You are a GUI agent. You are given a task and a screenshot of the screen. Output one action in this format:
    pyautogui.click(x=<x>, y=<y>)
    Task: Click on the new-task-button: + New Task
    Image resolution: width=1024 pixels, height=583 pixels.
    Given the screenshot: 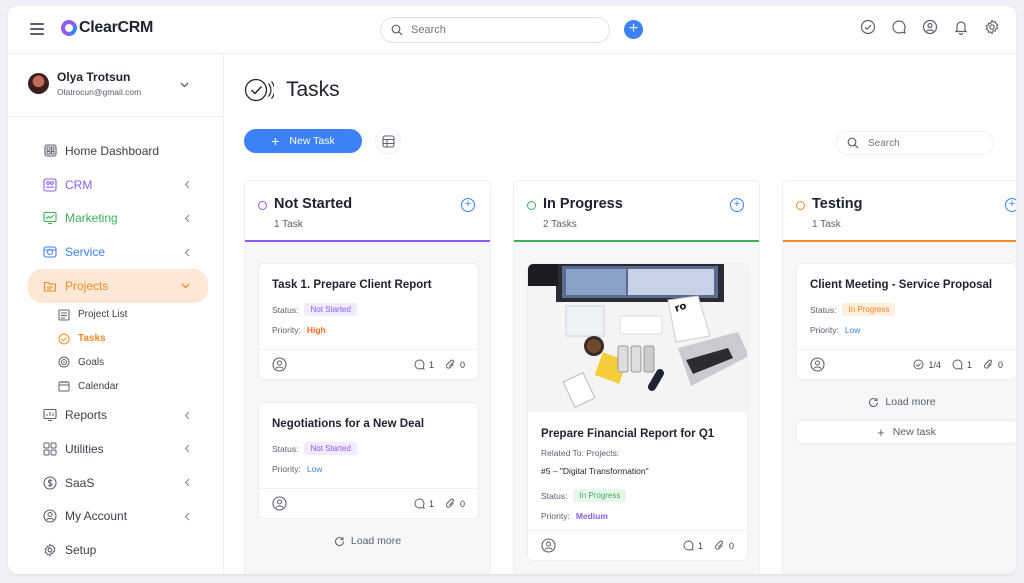 What is the action you would take?
    pyautogui.click(x=303, y=141)
    